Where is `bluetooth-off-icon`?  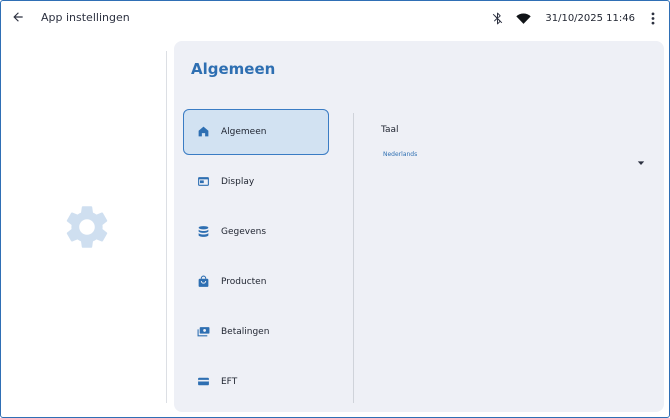 bluetooth-off-icon is located at coordinates (497, 18).